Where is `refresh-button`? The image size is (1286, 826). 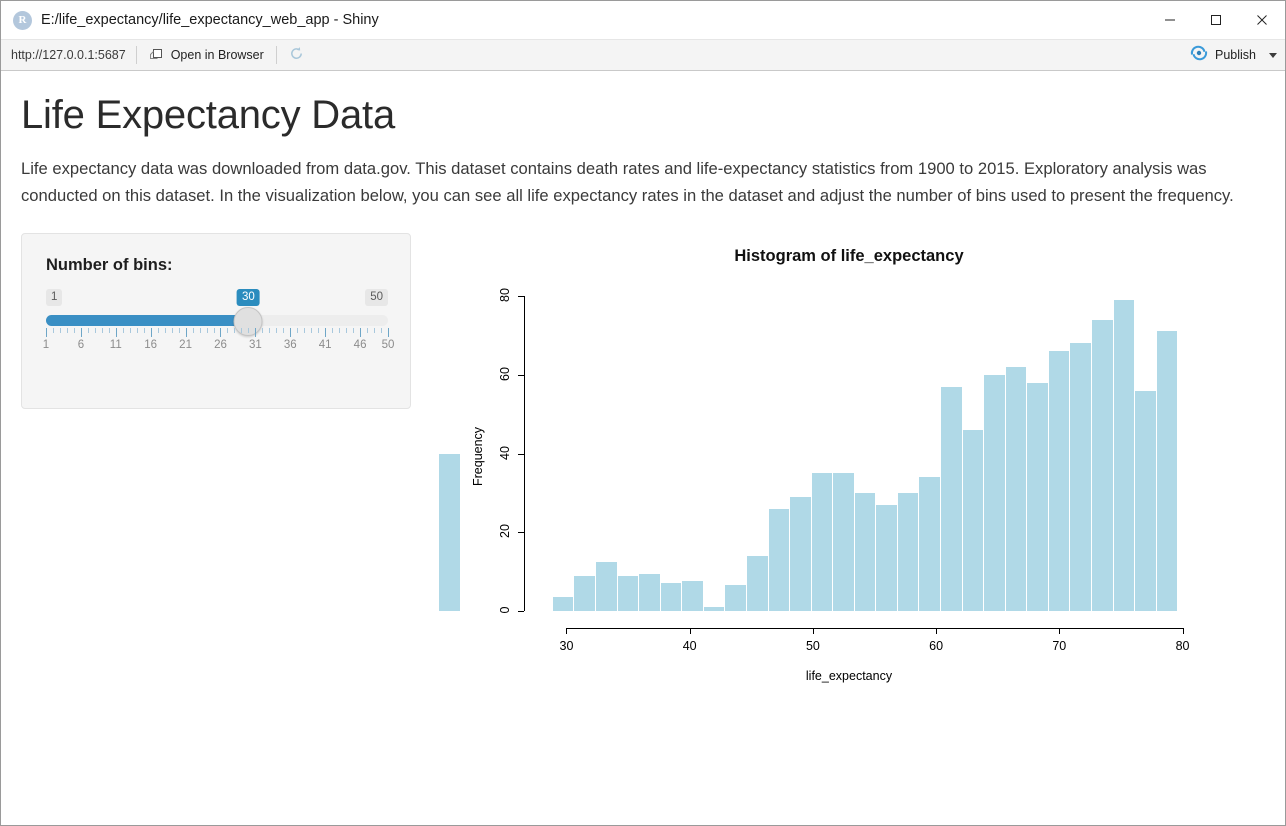
refresh-button is located at coordinates (296, 55).